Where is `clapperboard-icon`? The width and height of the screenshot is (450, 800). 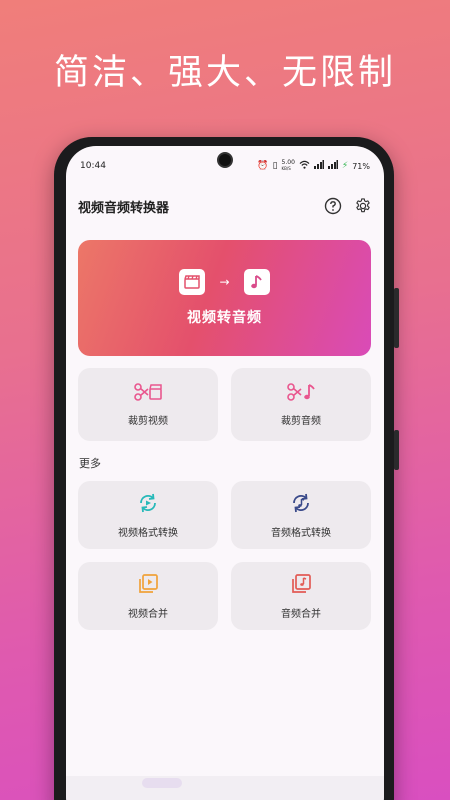
clapperboard-icon is located at coordinates (192, 282).